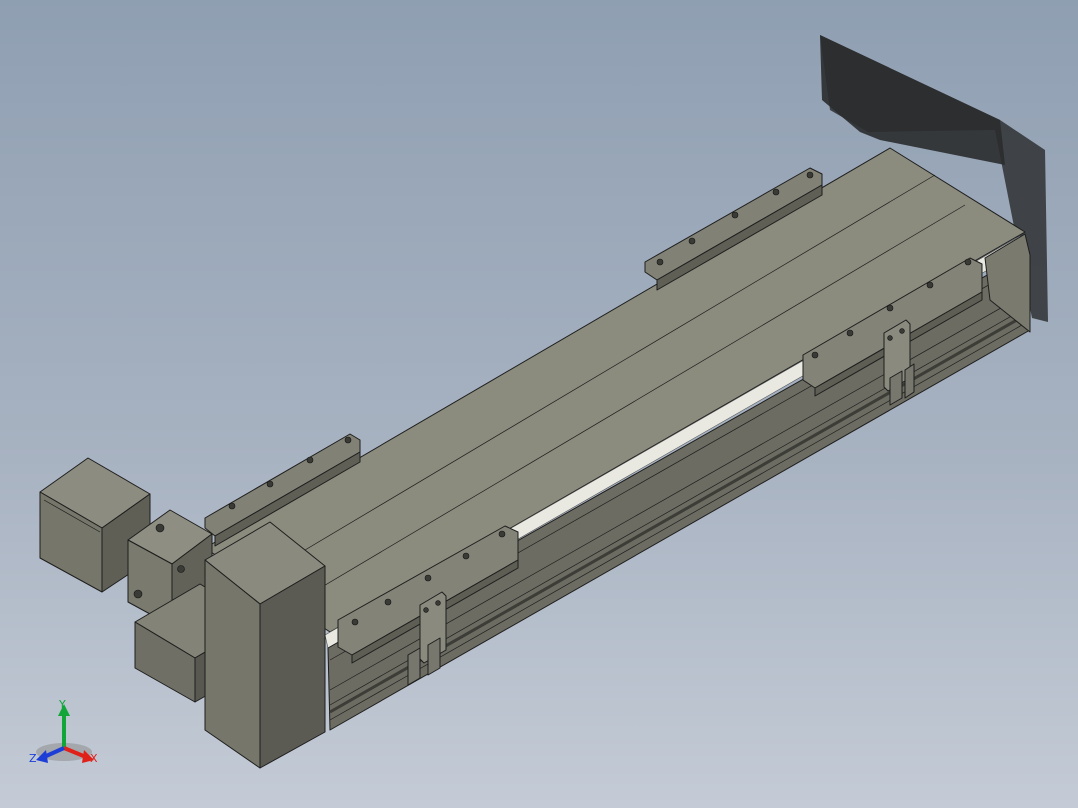  Describe the element at coordinates (62, 704) in the screenshot. I see `triad-label-y: Y` at that location.